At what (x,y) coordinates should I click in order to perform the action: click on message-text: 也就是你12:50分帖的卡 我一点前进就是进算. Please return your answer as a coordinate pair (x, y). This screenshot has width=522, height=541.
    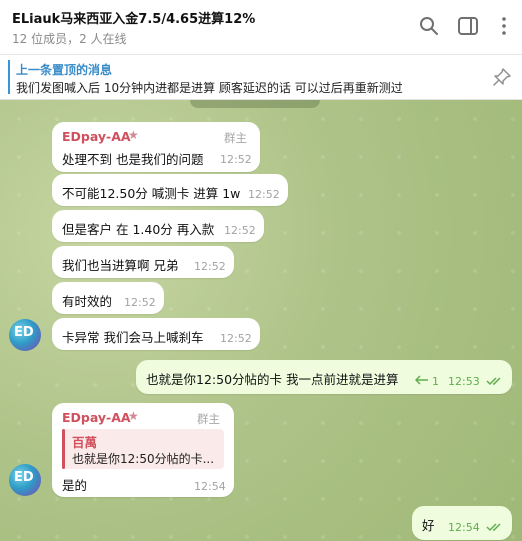
    Looking at the image, I should click on (272, 379).